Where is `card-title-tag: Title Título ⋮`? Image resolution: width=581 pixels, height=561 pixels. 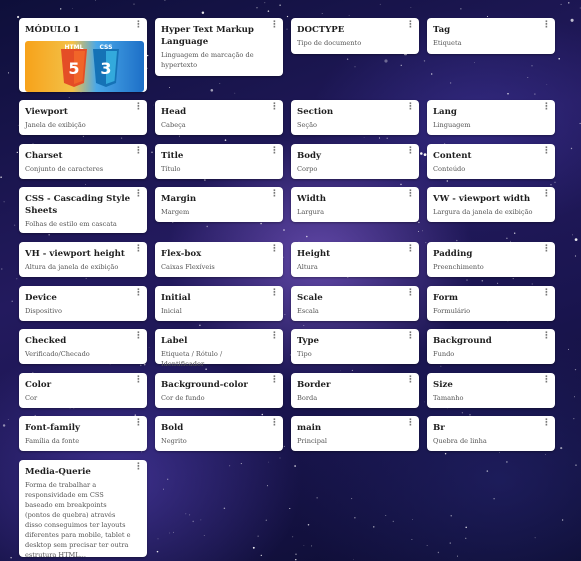
card-title-tag: Title Título ⋮ is located at coordinates (219, 161).